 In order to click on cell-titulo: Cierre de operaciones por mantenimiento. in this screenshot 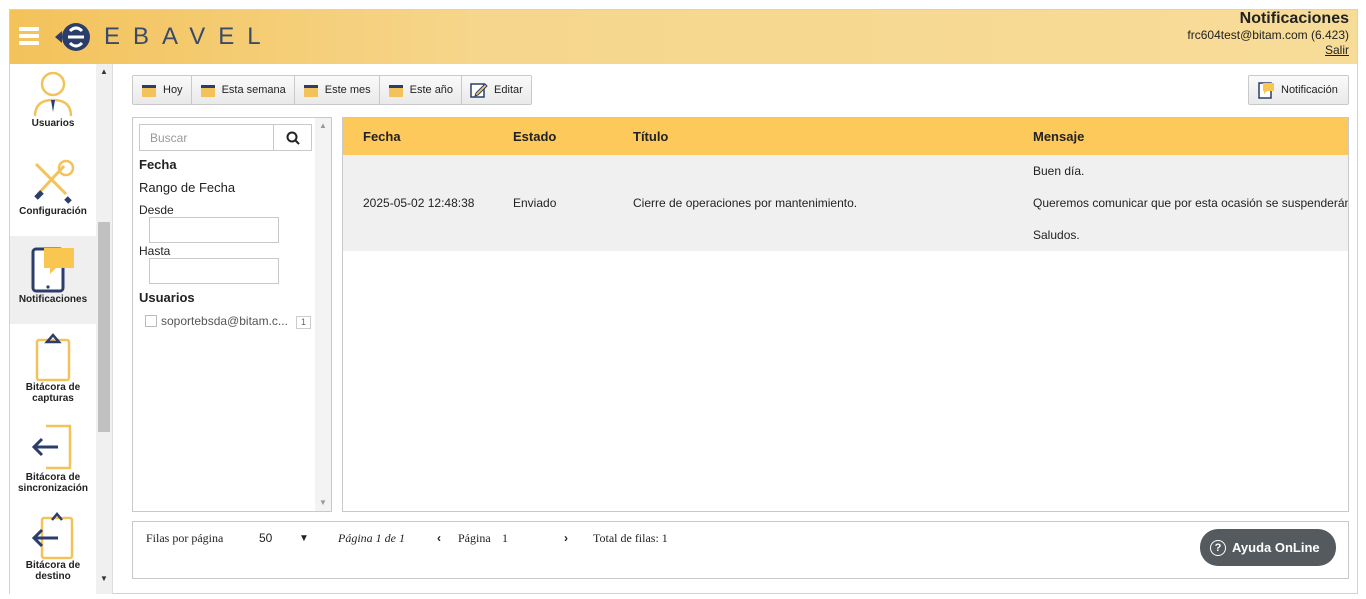, I will do `click(745, 203)`.